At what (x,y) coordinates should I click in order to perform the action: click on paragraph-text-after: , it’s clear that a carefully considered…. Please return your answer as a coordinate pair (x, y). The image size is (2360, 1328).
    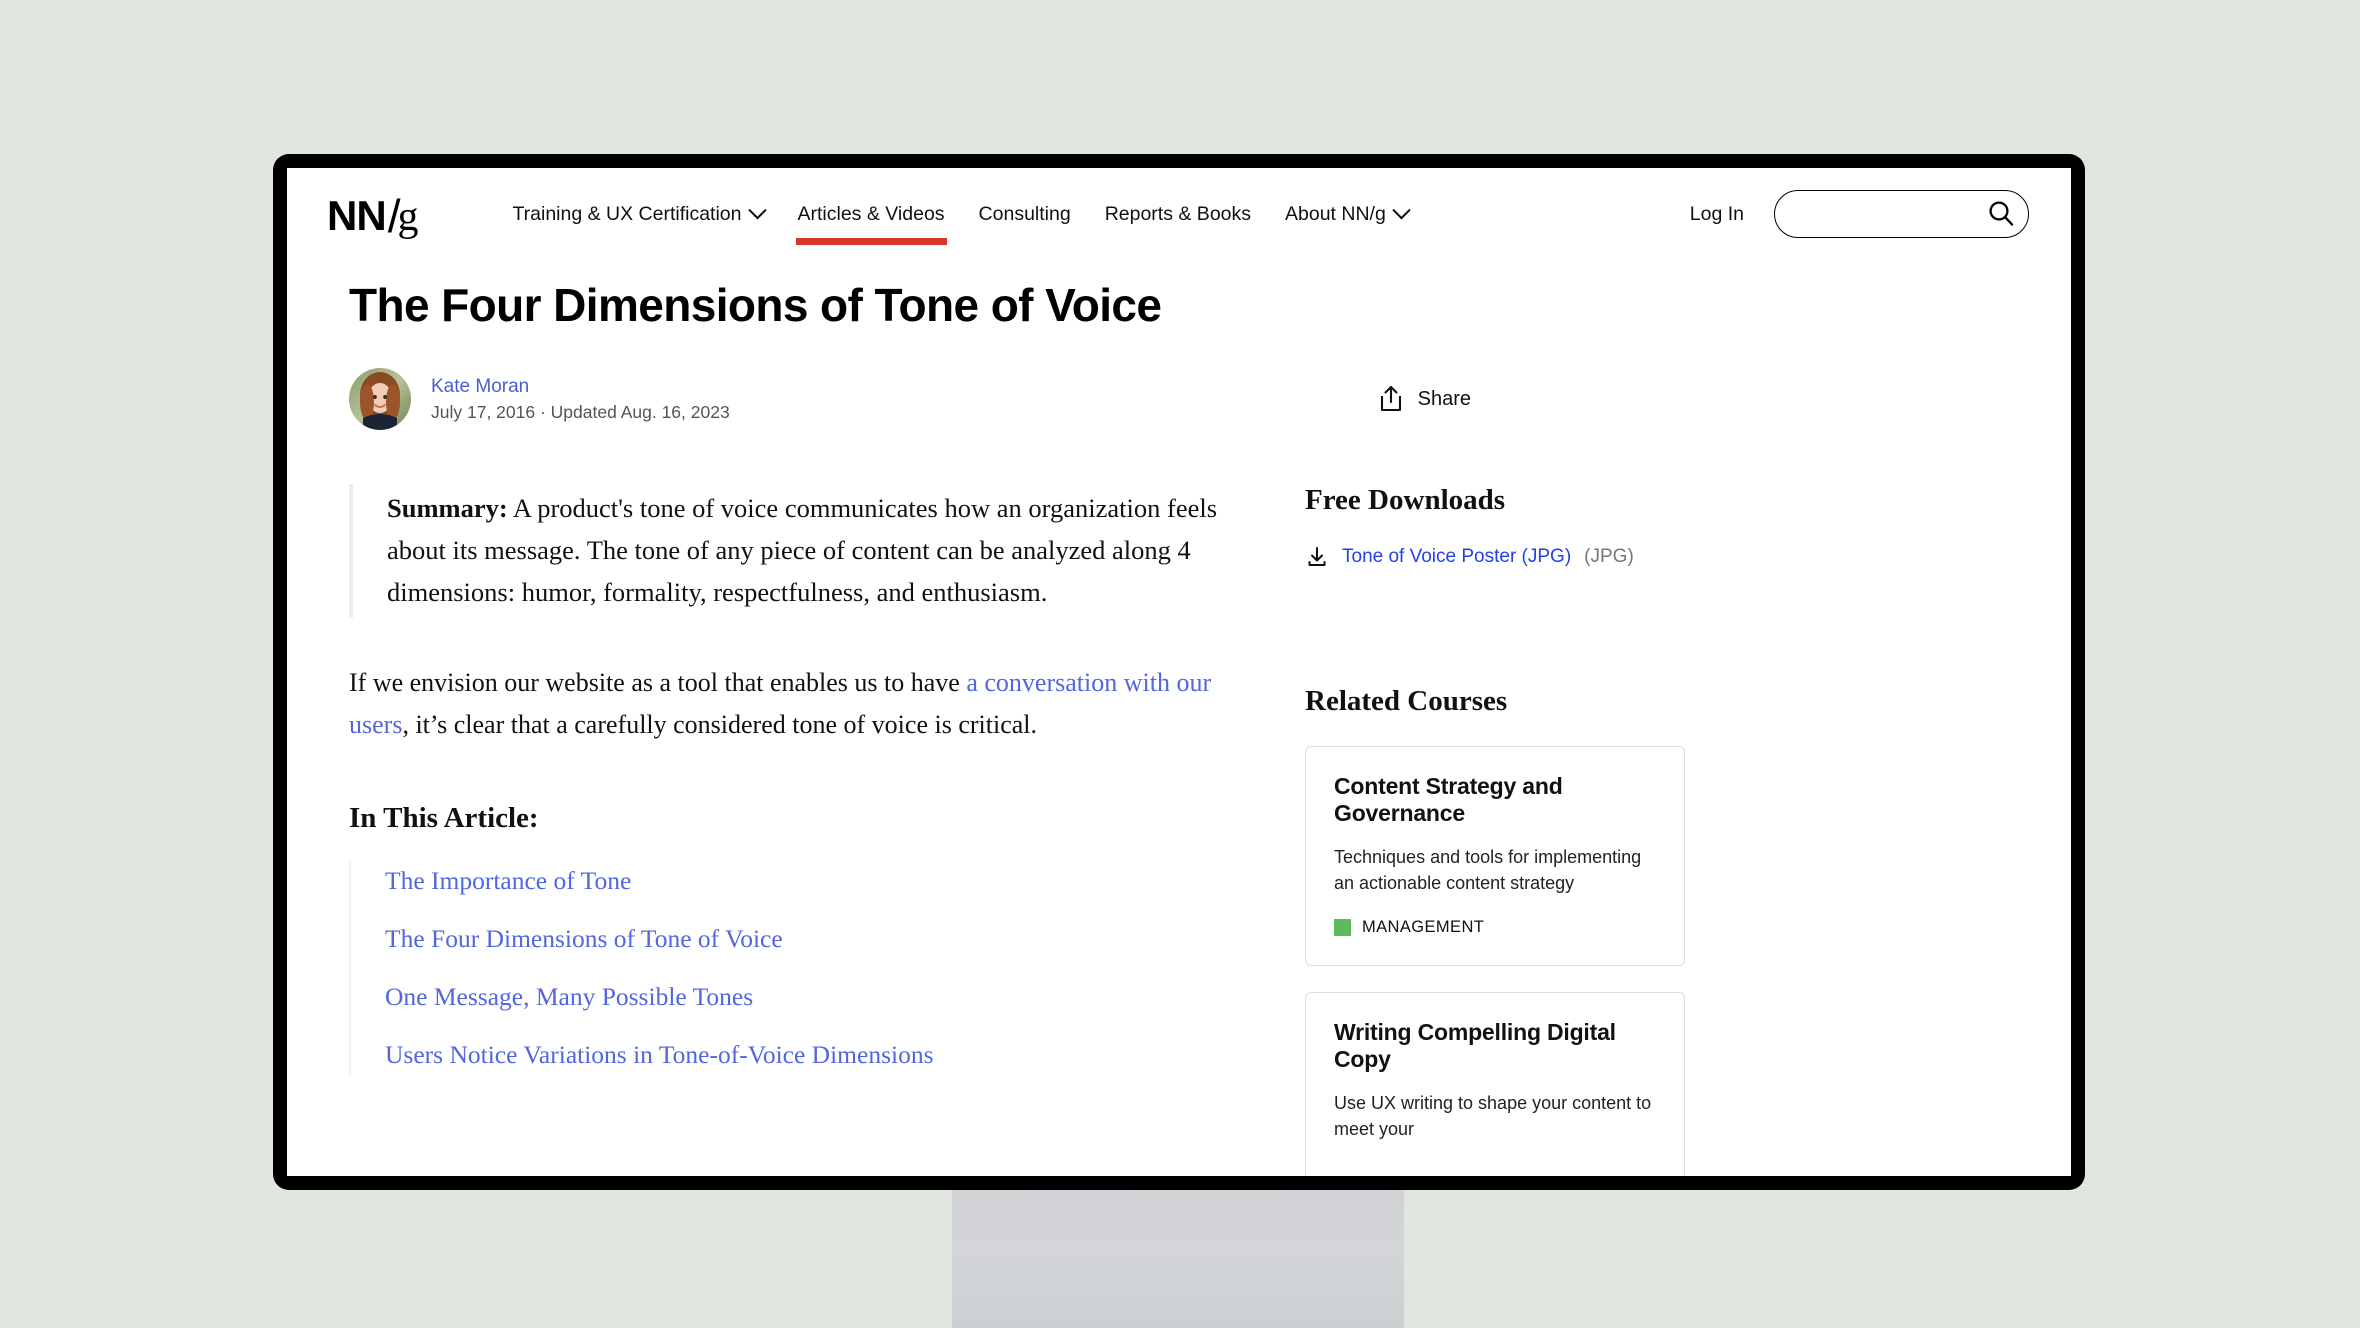
    Looking at the image, I should click on (719, 724).